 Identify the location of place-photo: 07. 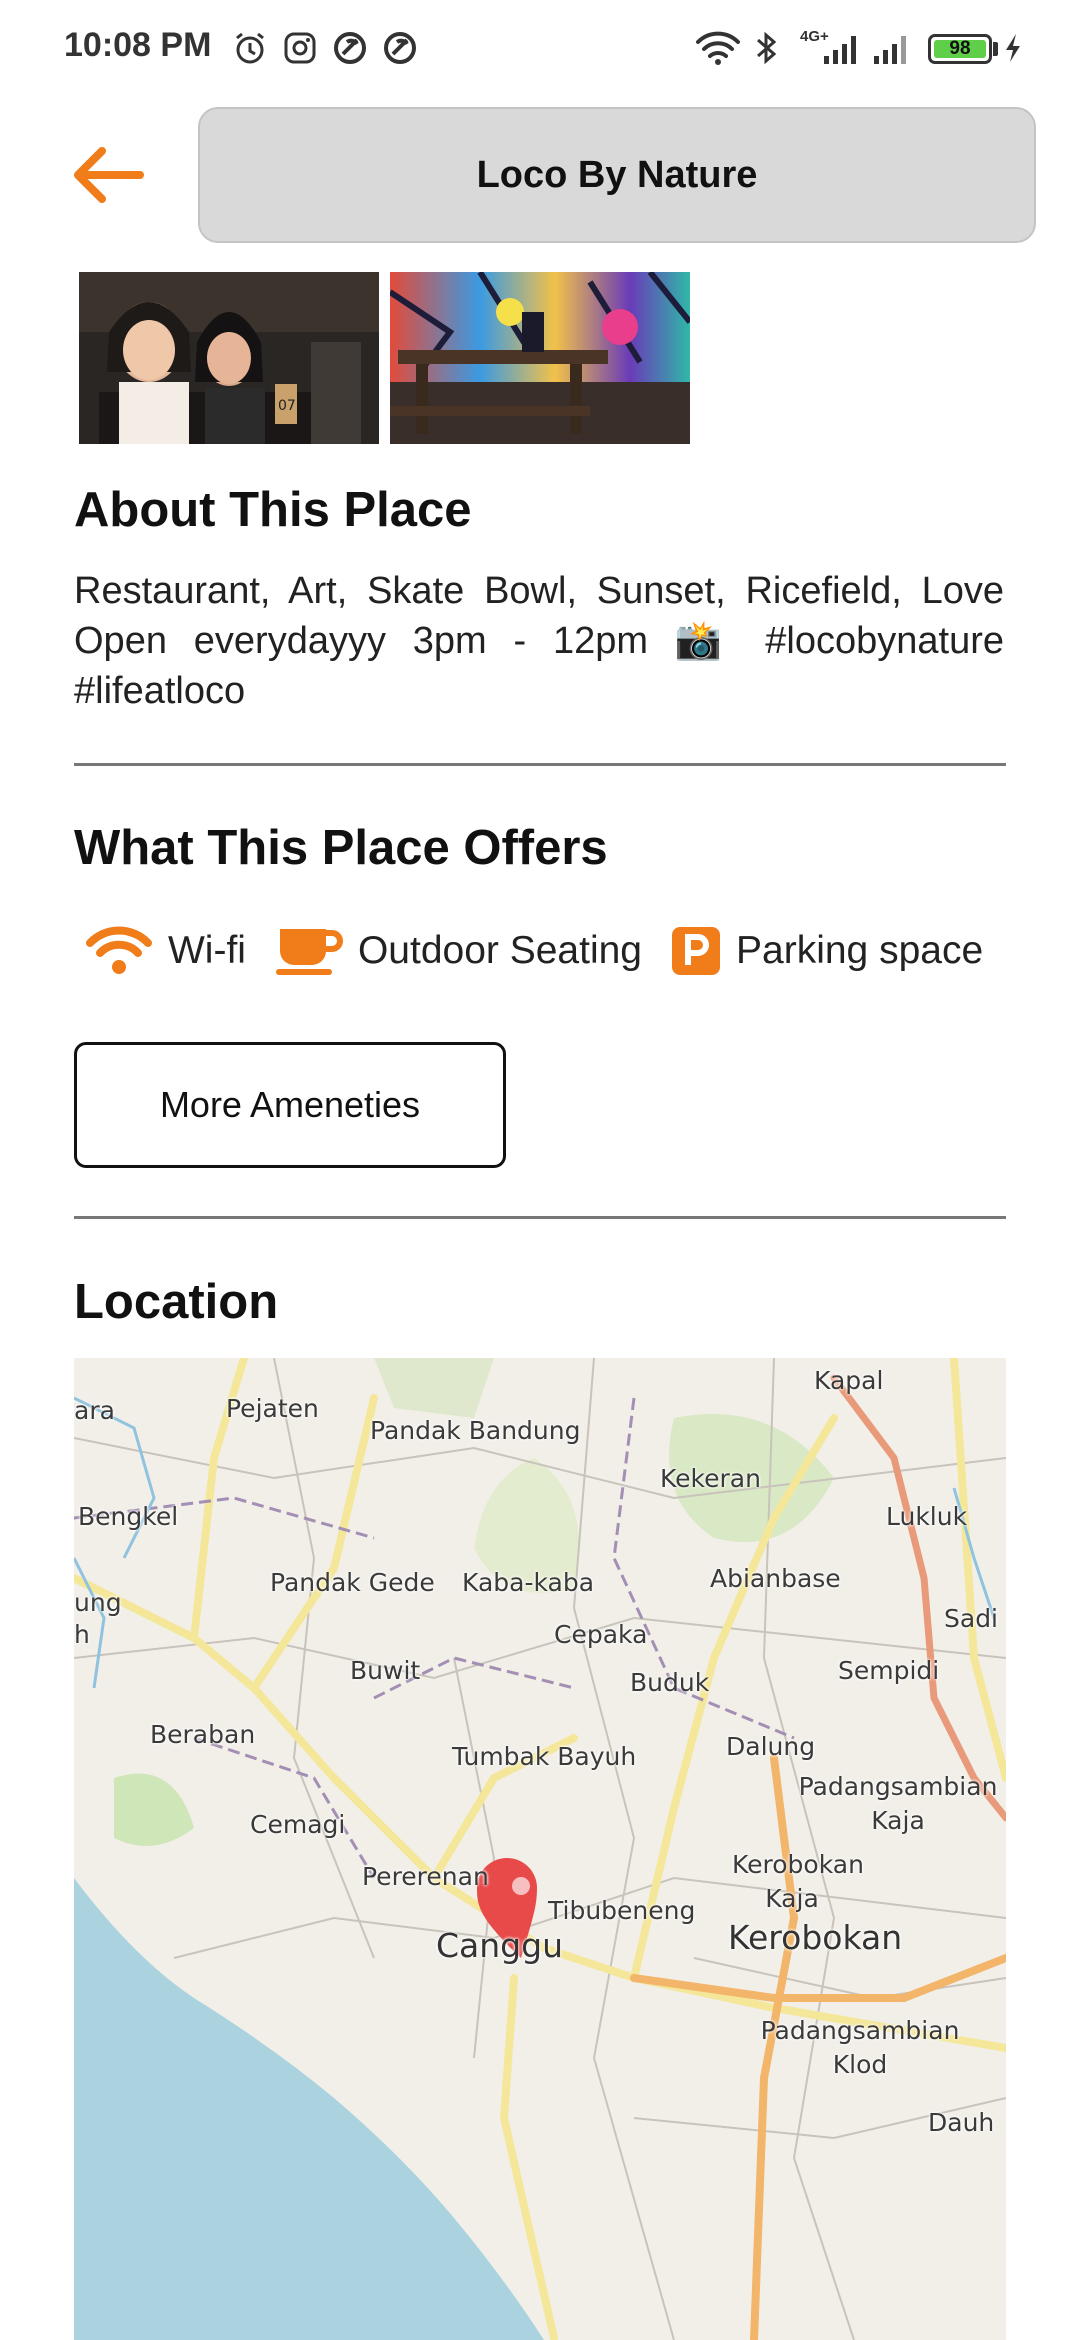
(229, 358).